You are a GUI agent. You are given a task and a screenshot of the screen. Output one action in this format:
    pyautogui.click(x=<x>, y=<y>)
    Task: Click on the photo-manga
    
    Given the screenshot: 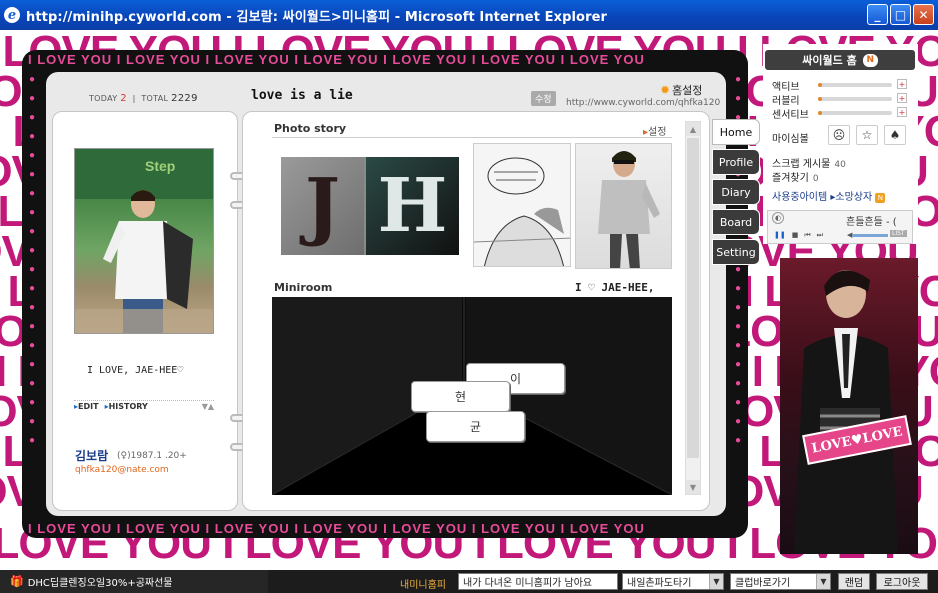 What is the action you would take?
    pyautogui.click(x=522, y=205)
    